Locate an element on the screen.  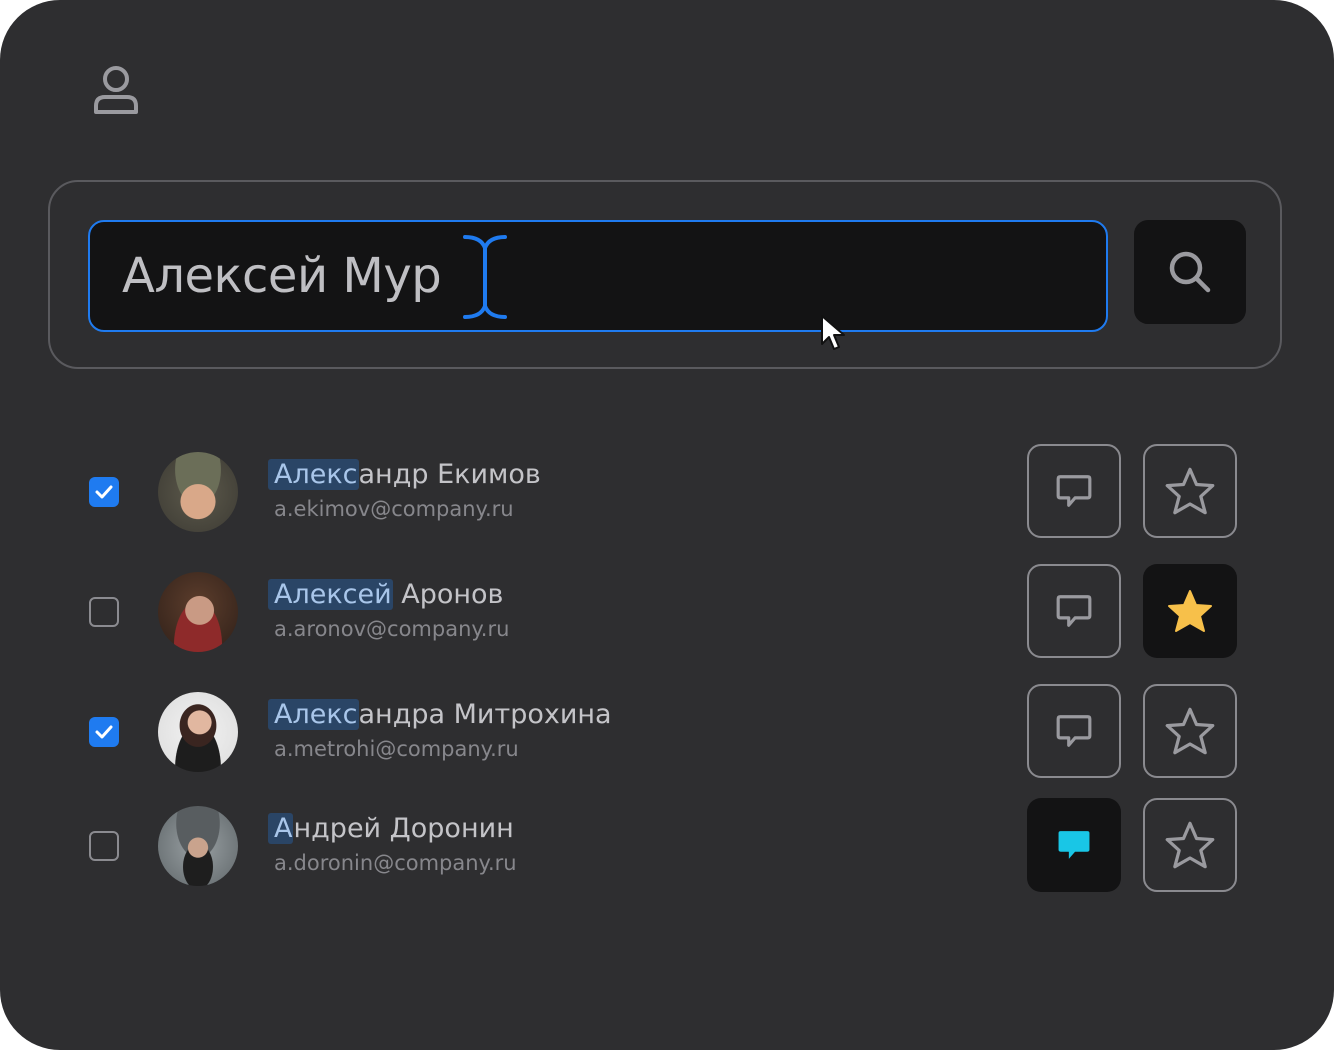
name-match-highlight: Алексей is located at coordinates (330, 594).